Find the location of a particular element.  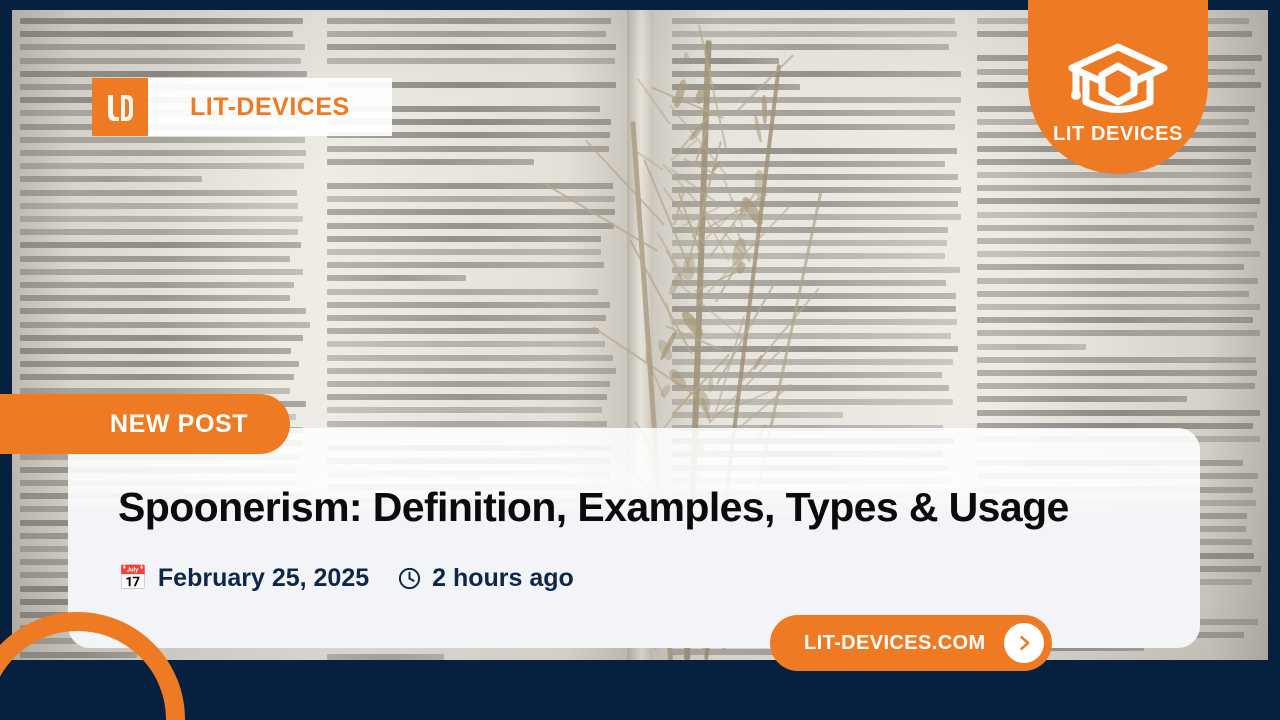

logo-wordmark: LIT-DEVICES is located at coordinates (270, 106).